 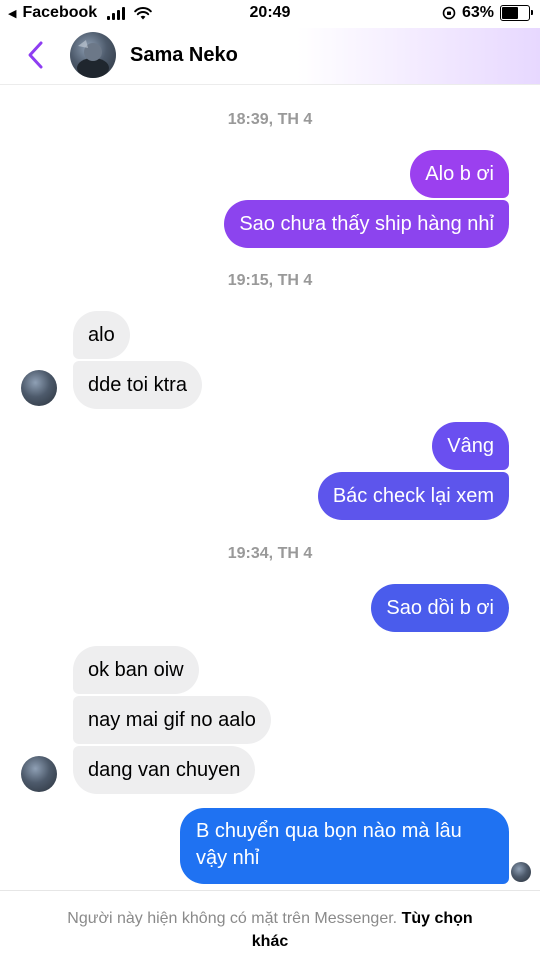 I want to click on battery-percent: 63%, so click(x=477, y=12).